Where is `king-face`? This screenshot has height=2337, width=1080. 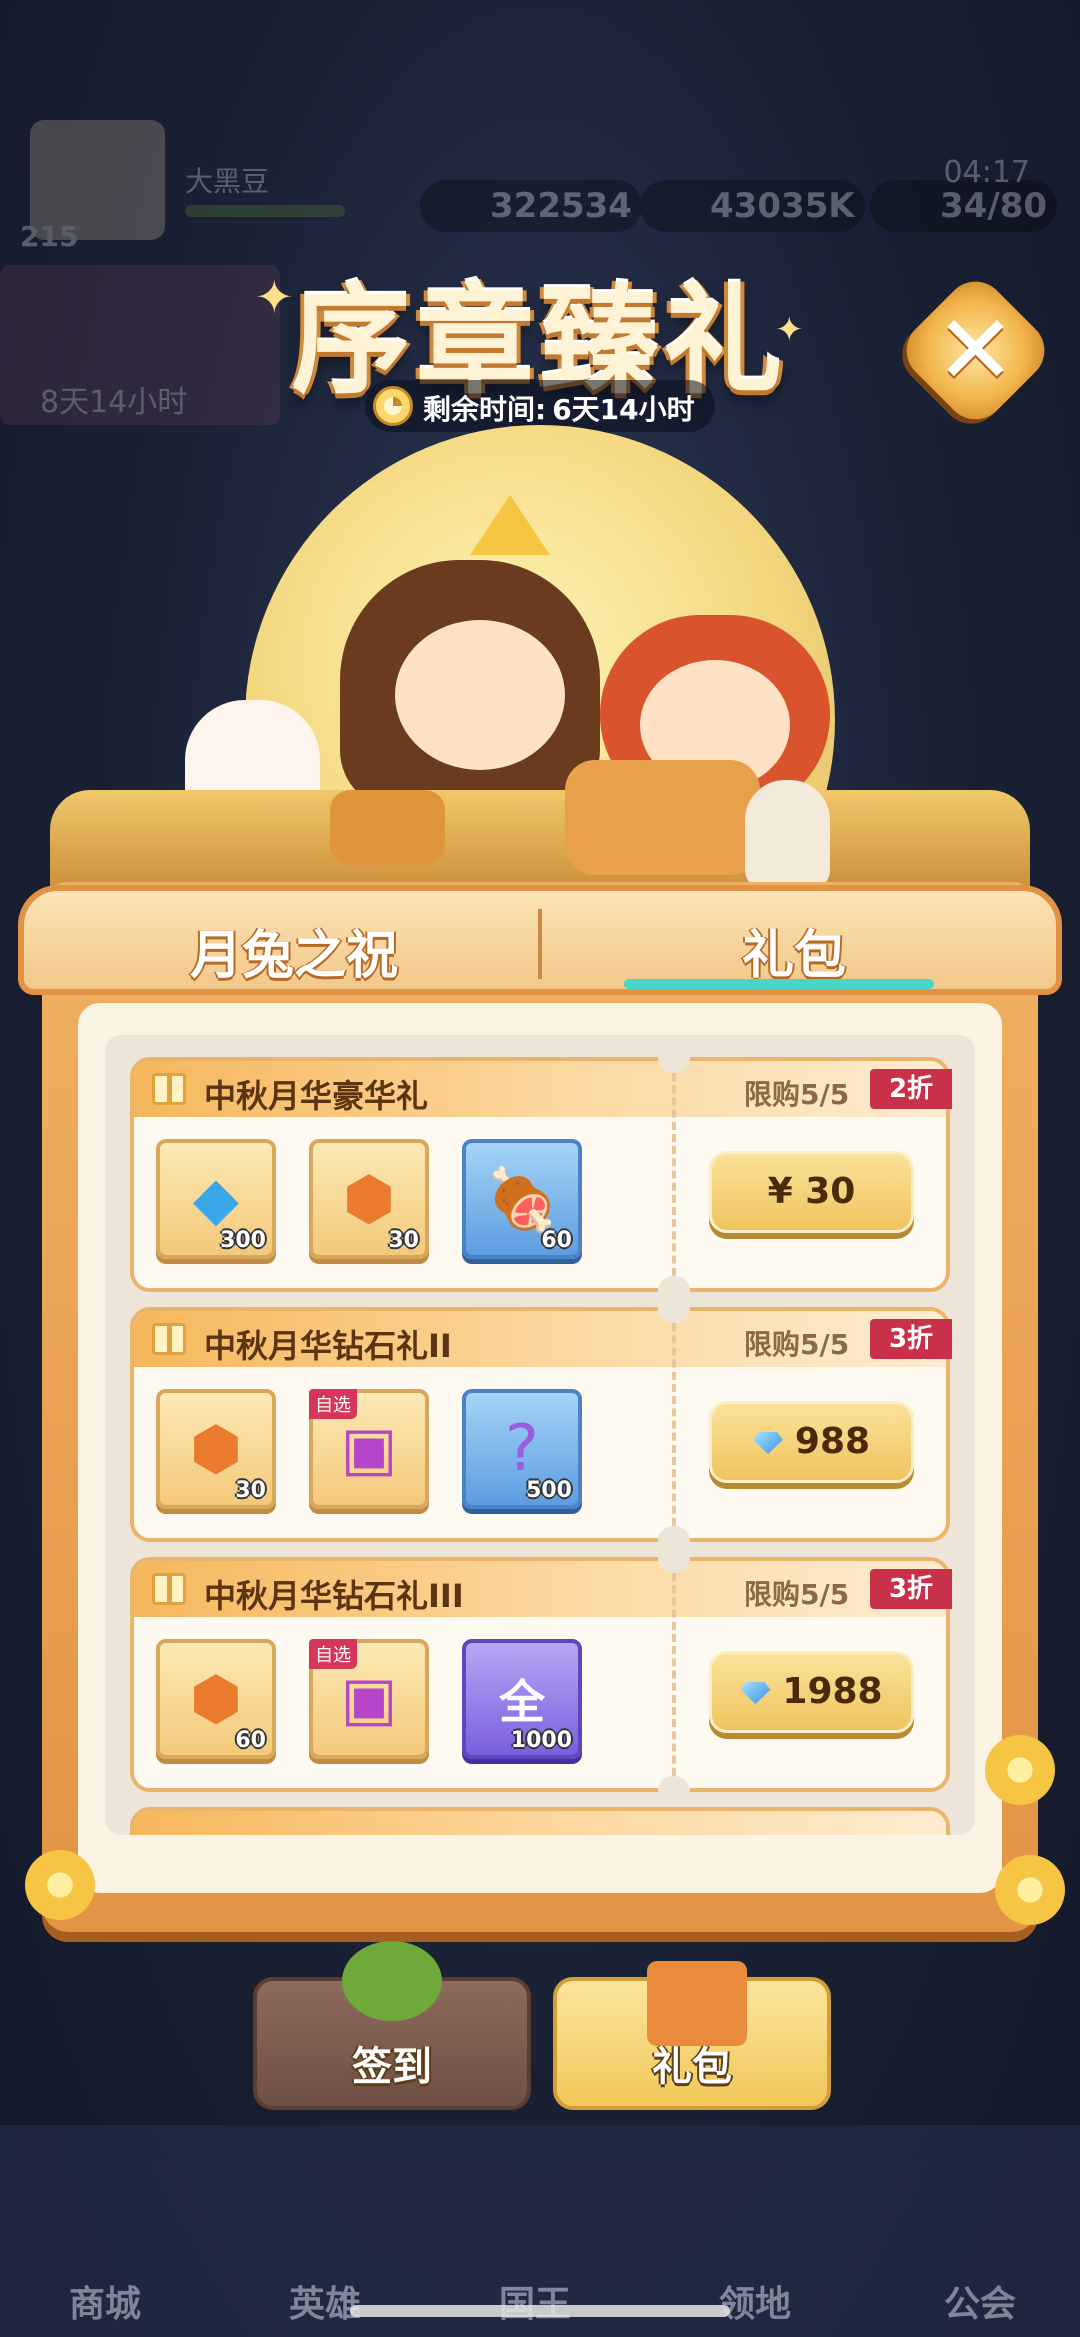 king-face is located at coordinates (480, 695).